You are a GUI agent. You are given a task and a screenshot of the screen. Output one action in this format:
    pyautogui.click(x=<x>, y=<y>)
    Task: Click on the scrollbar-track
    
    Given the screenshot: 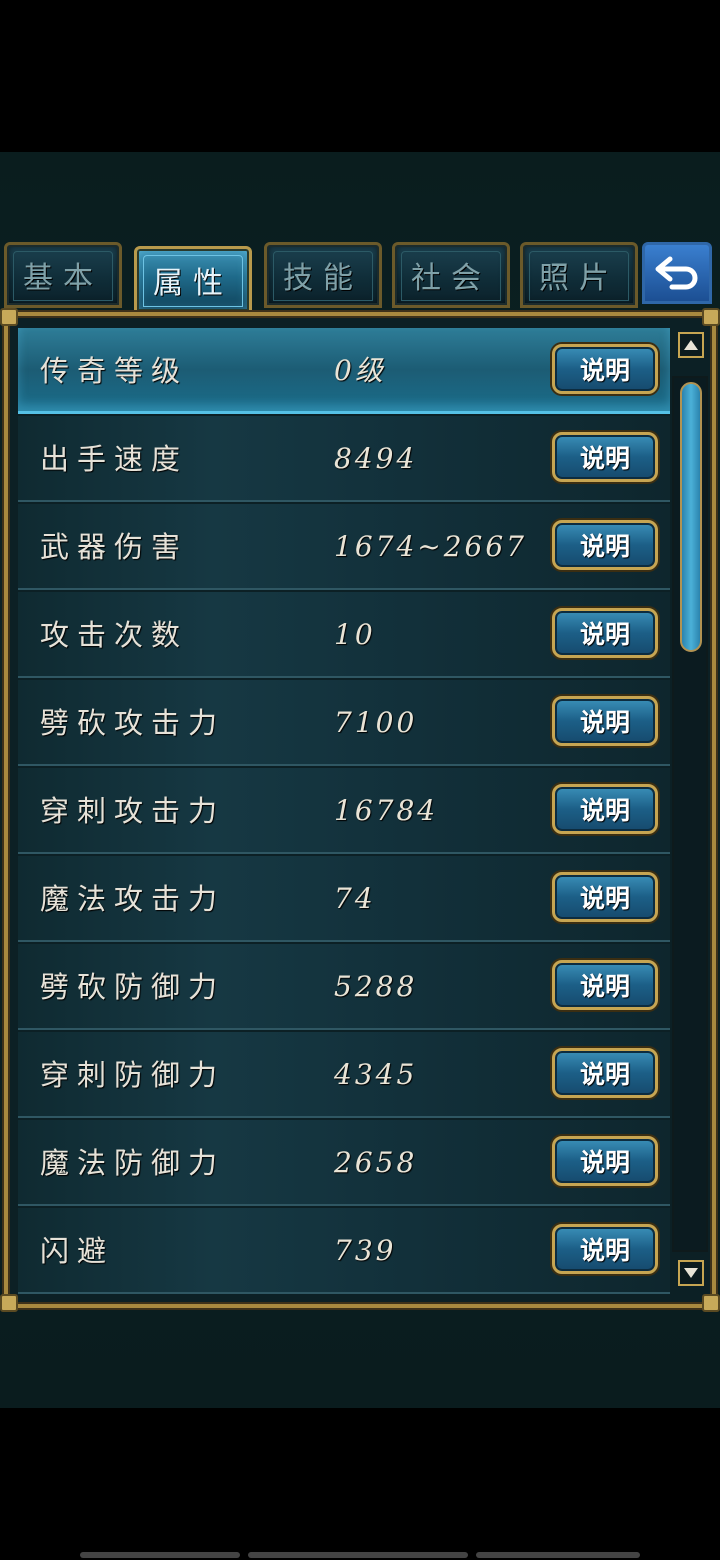 What is the action you would take?
    pyautogui.click(x=690, y=814)
    